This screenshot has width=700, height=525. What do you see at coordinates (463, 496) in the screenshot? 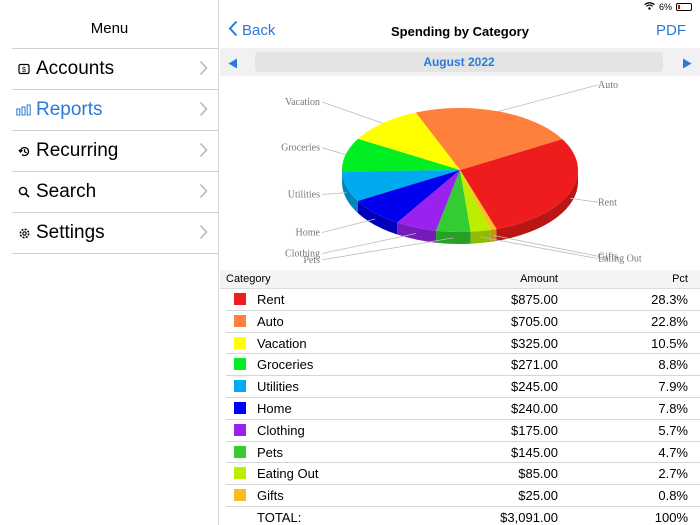
I see `table-row: Gifts $25.00 0.8%` at bounding box center [463, 496].